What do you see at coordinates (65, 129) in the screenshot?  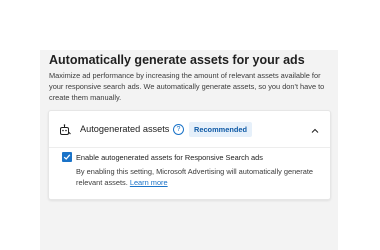 I see `robot-icon` at bounding box center [65, 129].